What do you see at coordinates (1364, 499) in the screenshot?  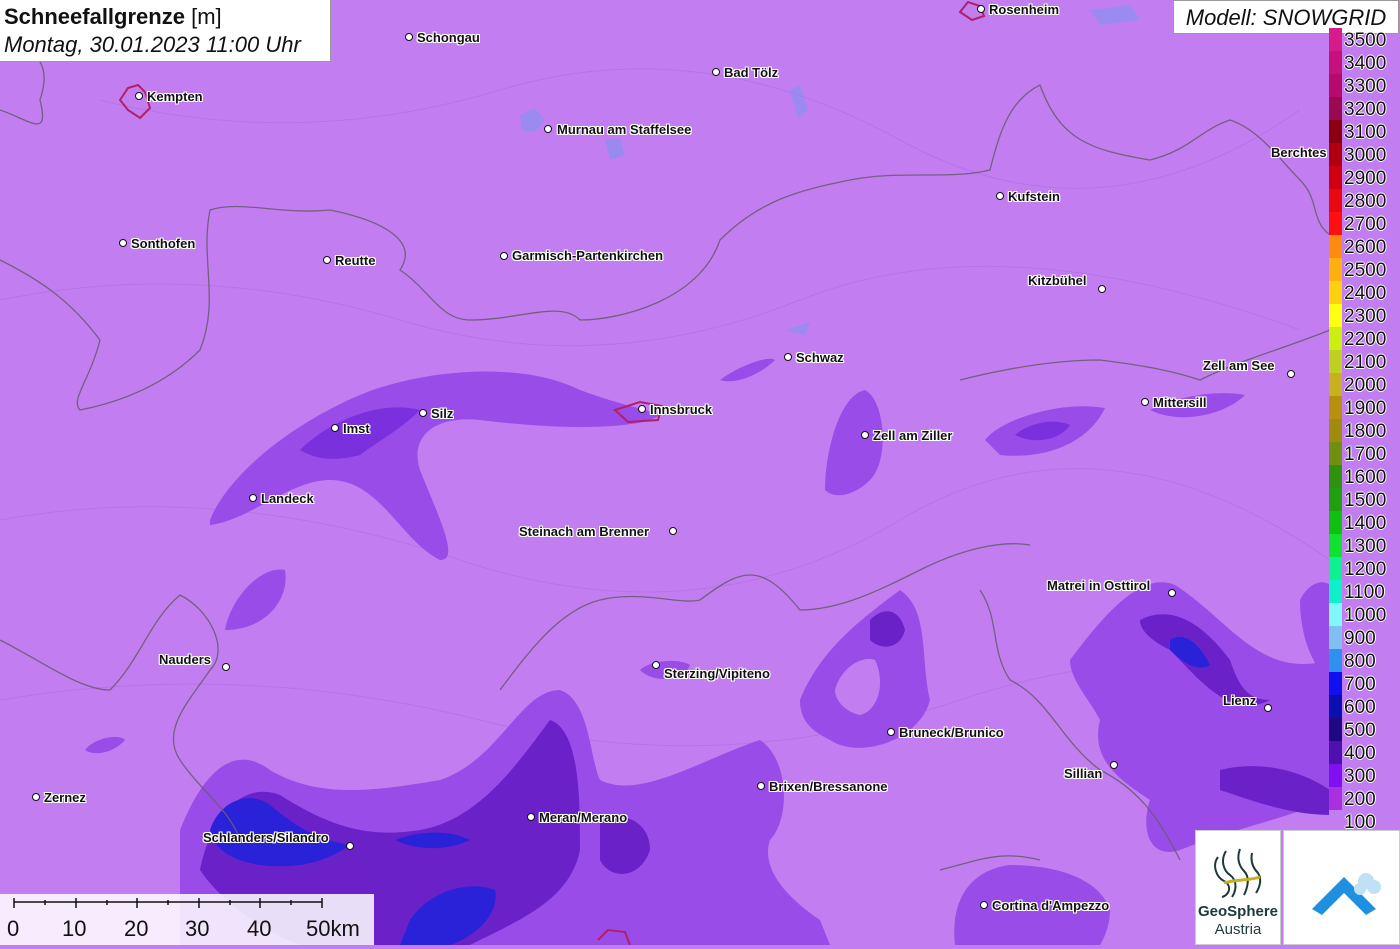 I see `legend-row: 1500` at bounding box center [1364, 499].